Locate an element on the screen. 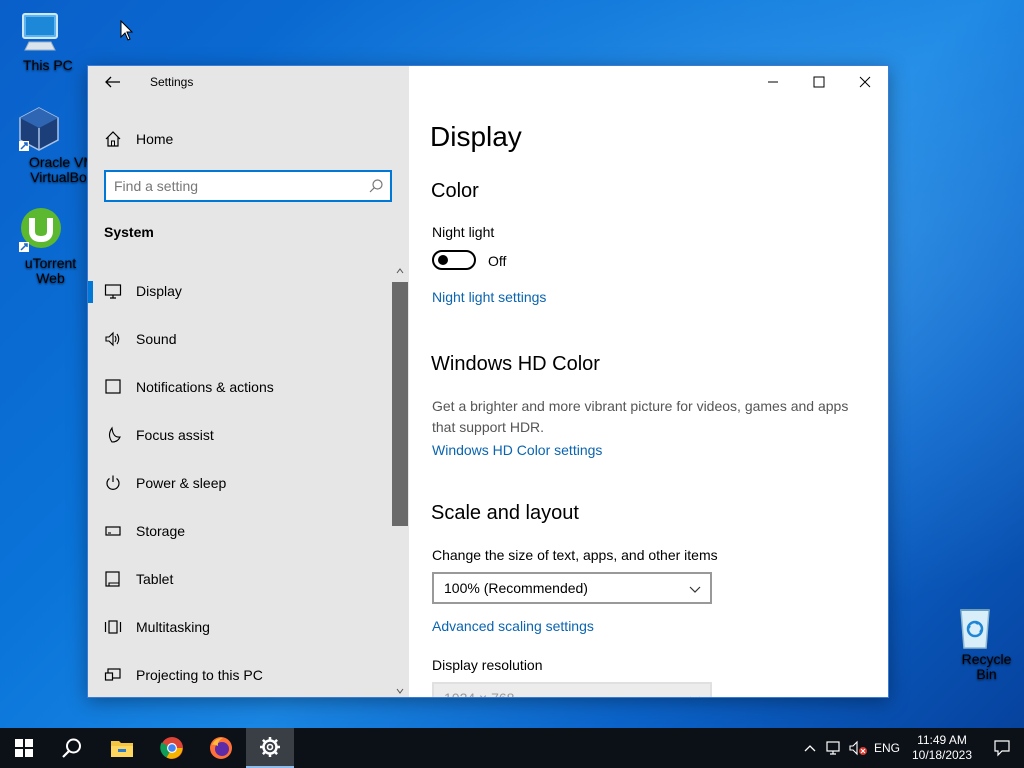 This screenshot has width=1024, height=768. network-icon is located at coordinates (833, 748).